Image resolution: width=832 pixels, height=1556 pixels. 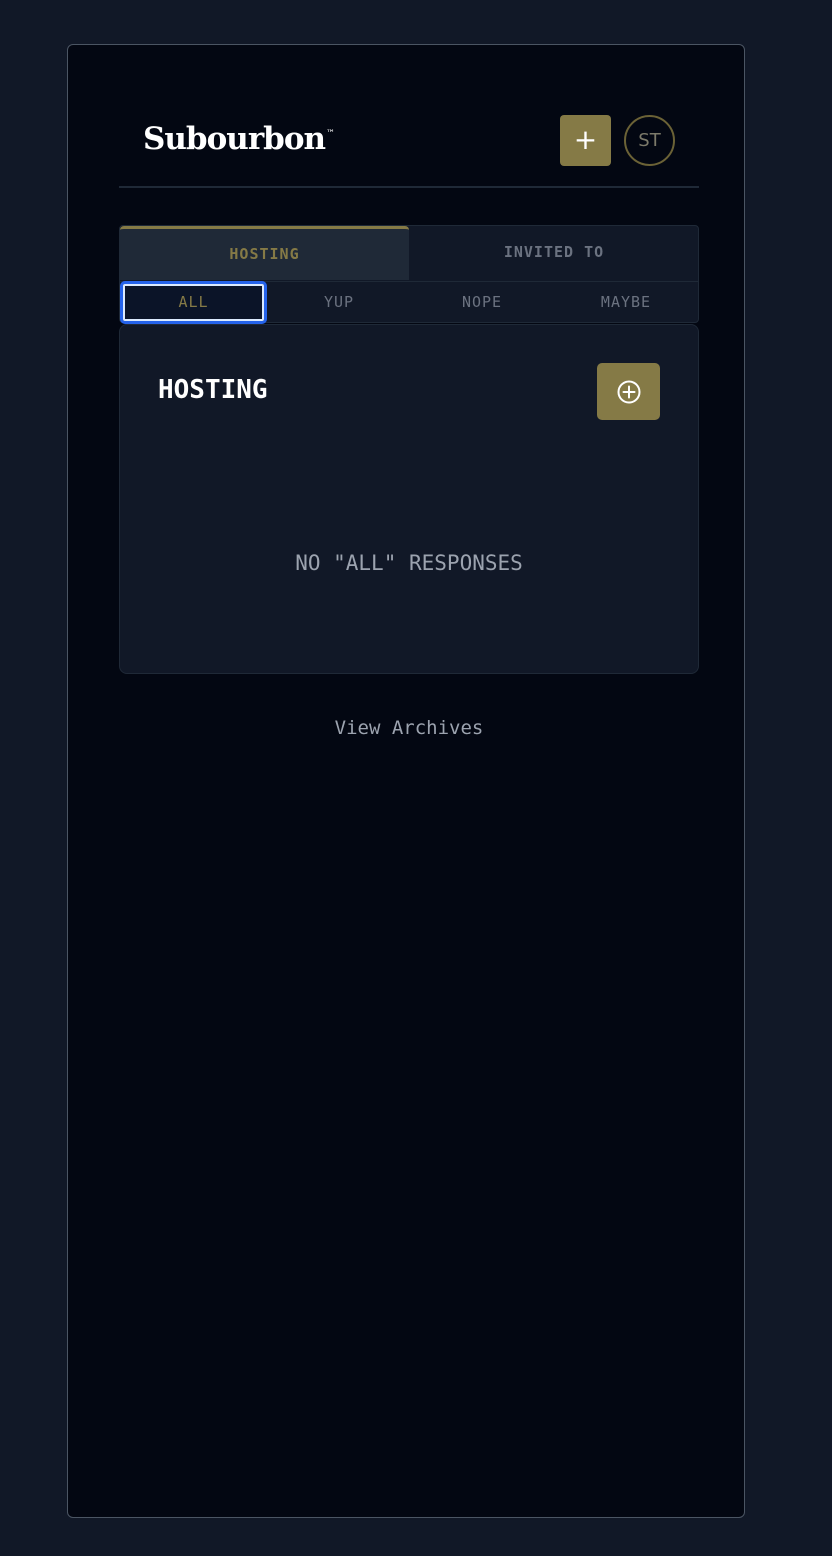 I want to click on empty-state-message: NO "ALL" RESPONSES, so click(x=409, y=563).